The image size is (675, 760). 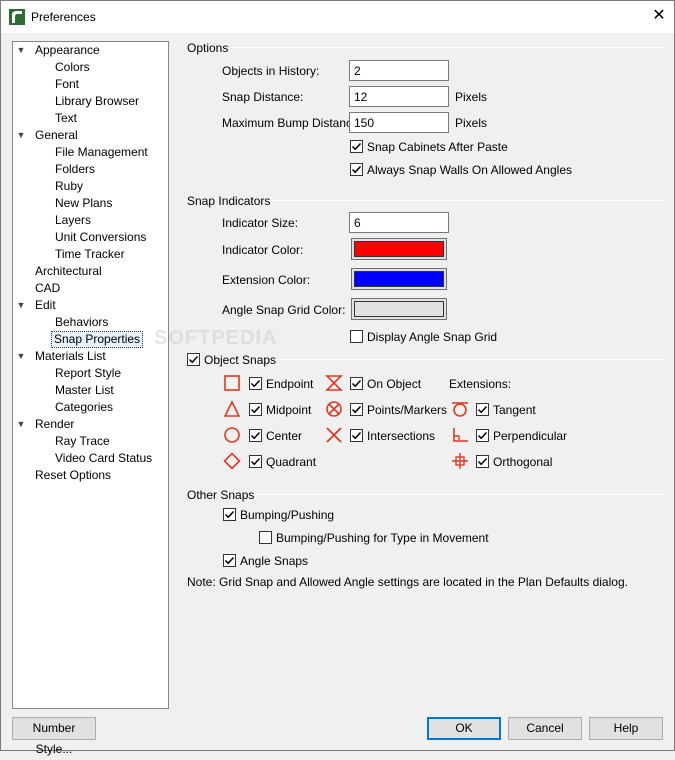 I want to click on angle-grid-color-label: Angle Snap Grid Color:, so click(x=284, y=310).